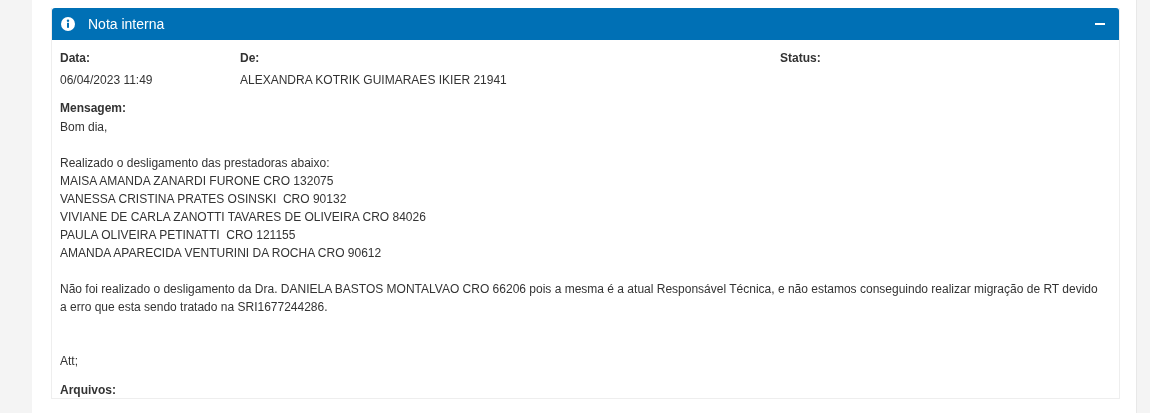 The image size is (1150, 413). I want to click on info-icon, so click(68, 24).